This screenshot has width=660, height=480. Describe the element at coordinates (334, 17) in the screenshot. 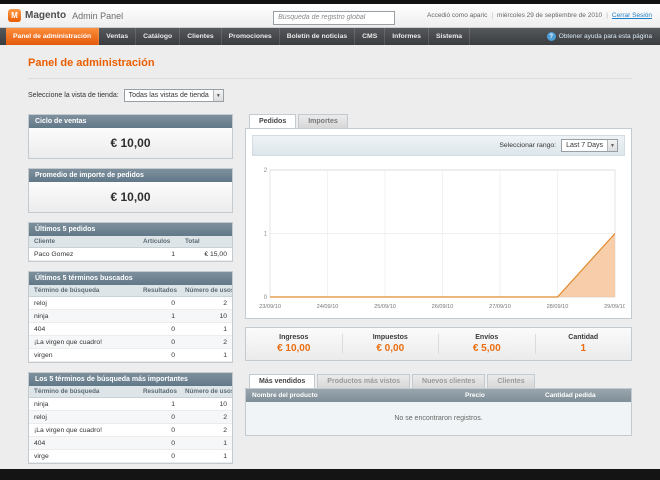

I see `global-search-input` at that location.